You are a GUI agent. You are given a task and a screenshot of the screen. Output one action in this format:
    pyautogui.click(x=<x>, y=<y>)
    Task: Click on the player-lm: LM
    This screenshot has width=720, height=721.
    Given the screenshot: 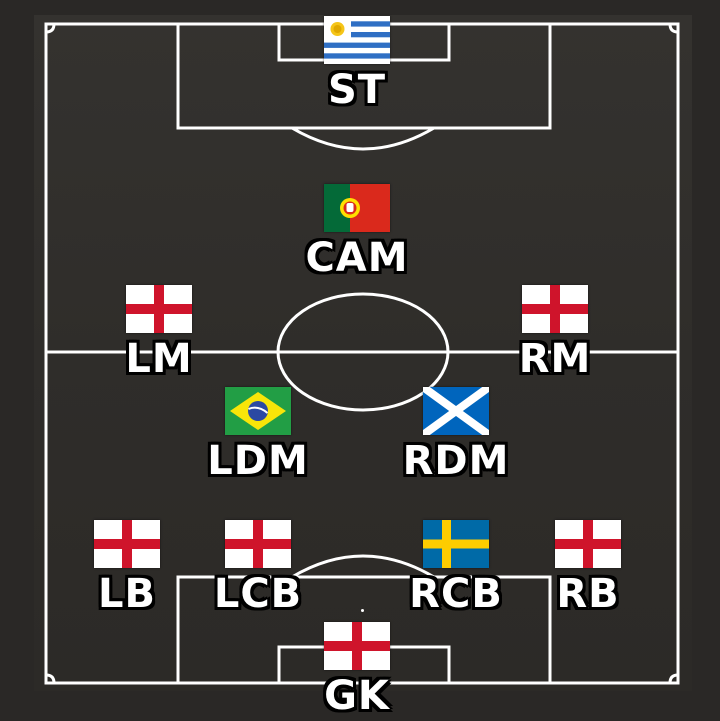 What is the action you would take?
    pyautogui.click(x=159, y=333)
    